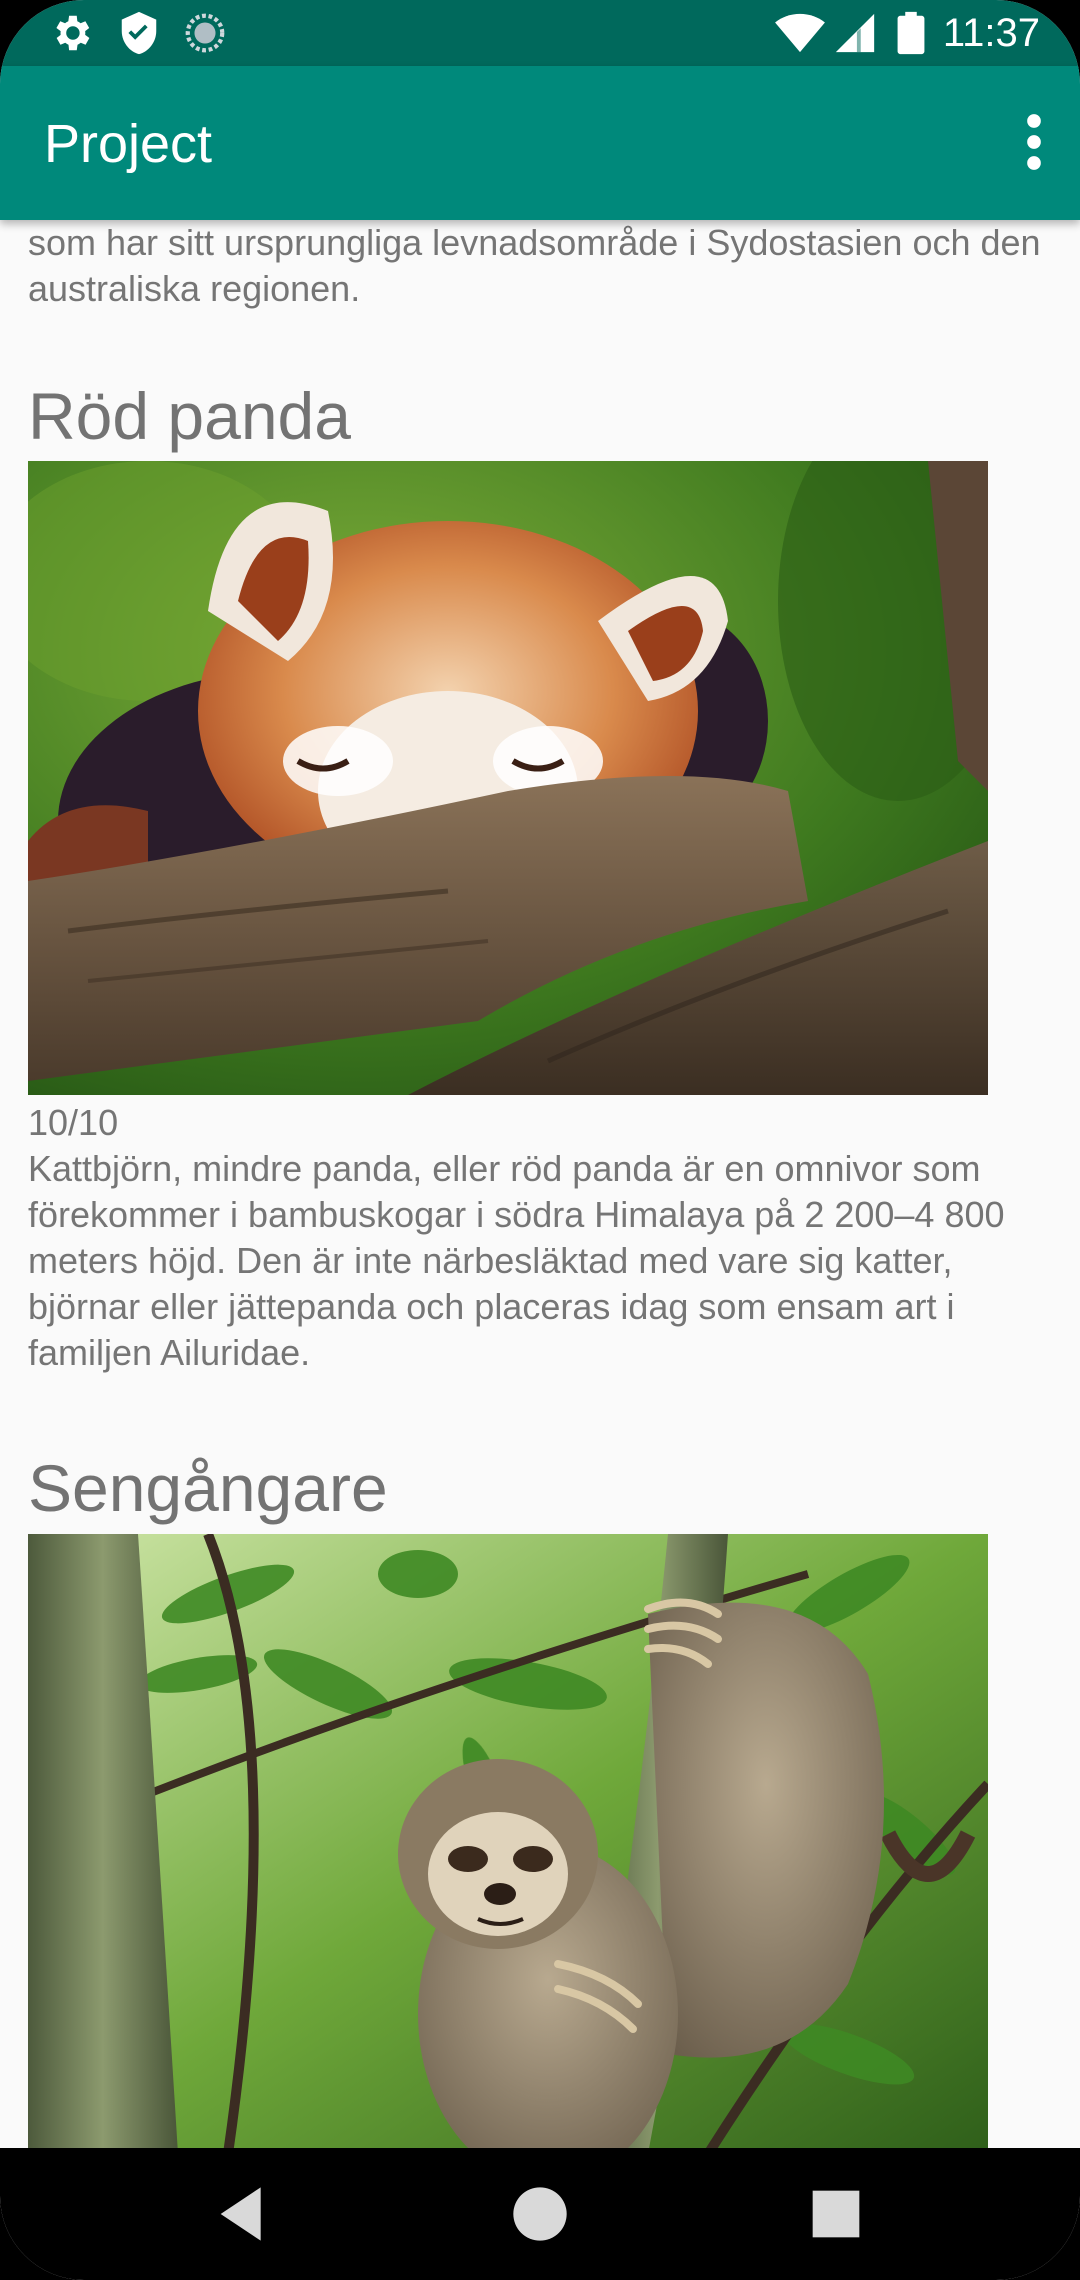 Image resolution: width=1080 pixels, height=2280 pixels. What do you see at coordinates (836, 2214) in the screenshot?
I see `recents-icon` at bounding box center [836, 2214].